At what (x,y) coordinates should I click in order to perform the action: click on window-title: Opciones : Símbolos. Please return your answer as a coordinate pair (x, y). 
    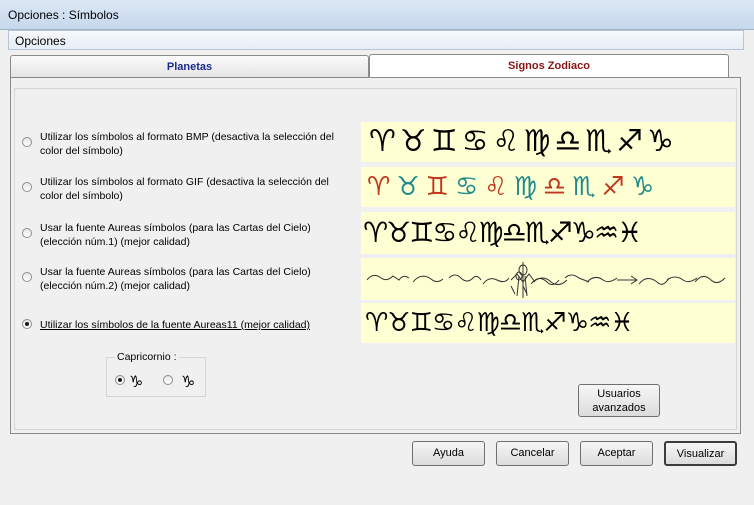
    Looking at the image, I should click on (63, 15).